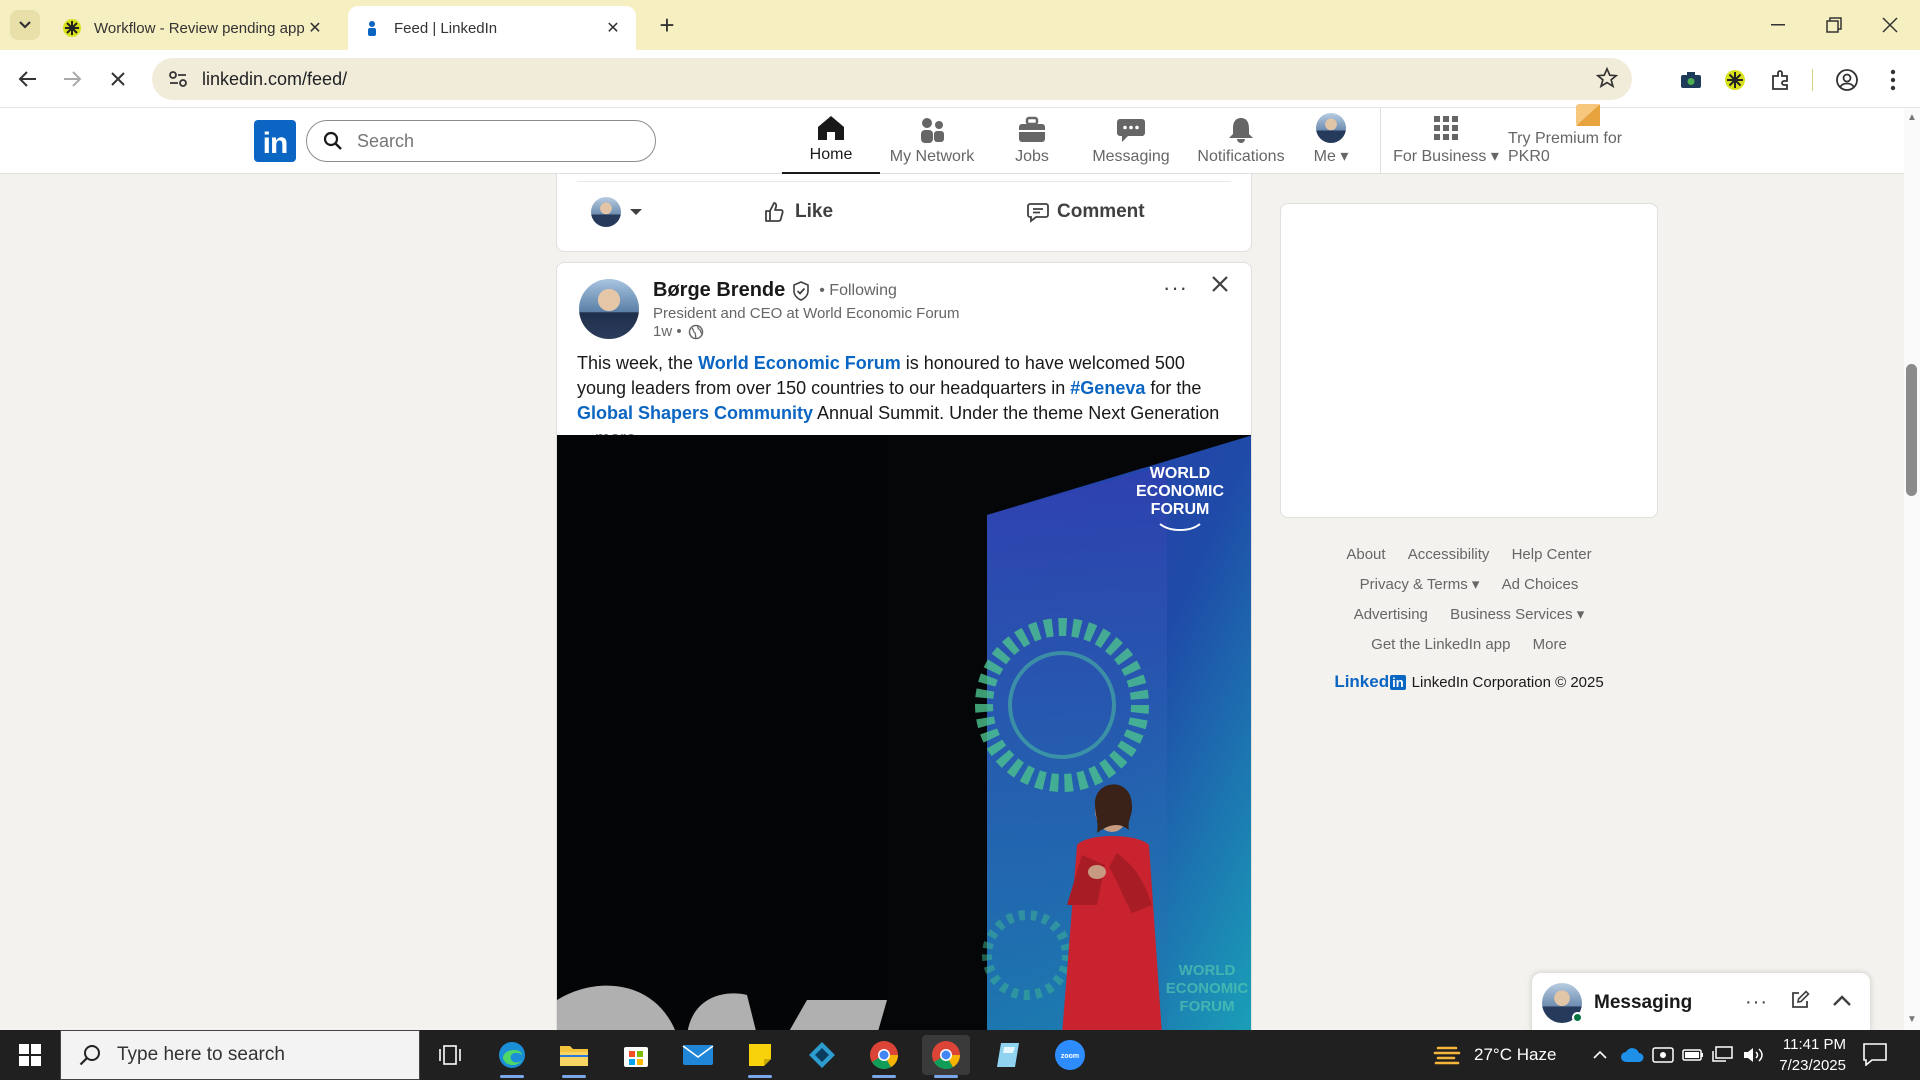  Describe the element at coordinates (1107, 388) in the screenshot. I see `hashtag-link: #Geneva` at that location.